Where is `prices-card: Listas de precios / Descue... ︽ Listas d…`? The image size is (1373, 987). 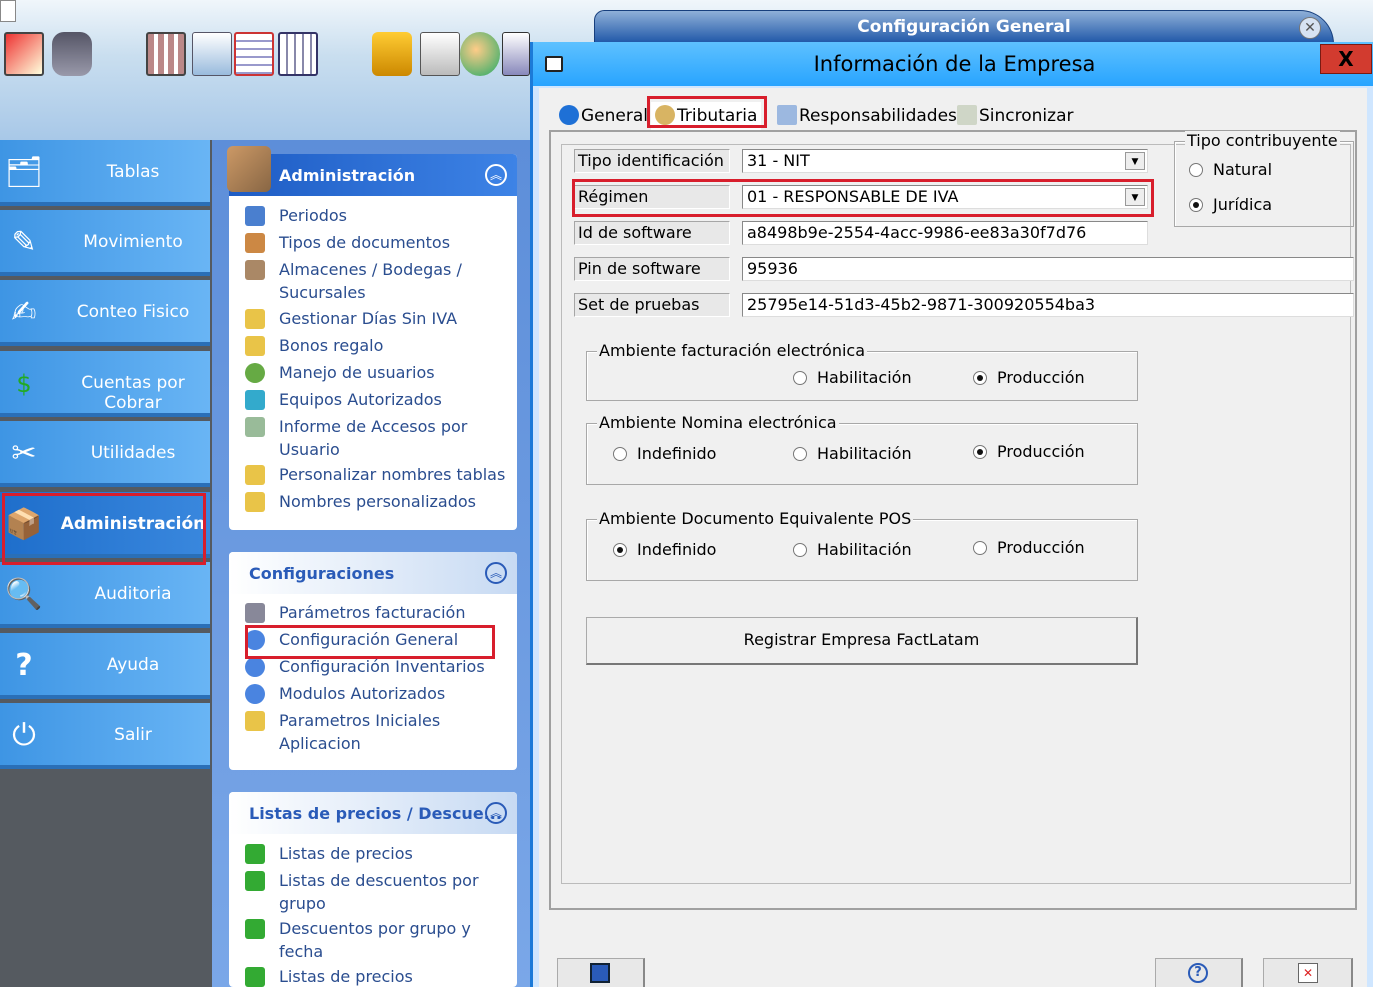 prices-card: Listas de precios / Descue... ︽ Listas d… is located at coordinates (373, 889).